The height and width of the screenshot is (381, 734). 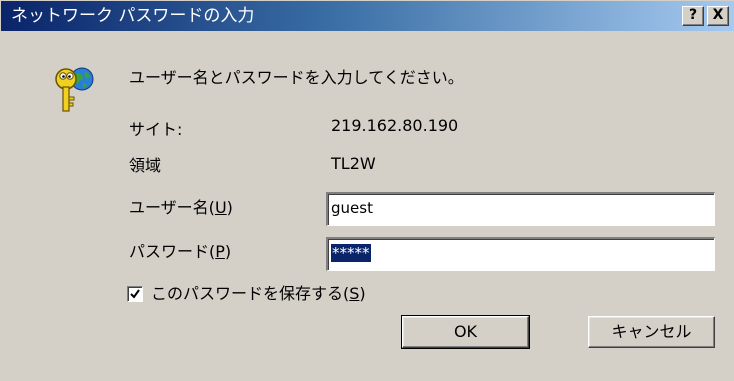 What do you see at coordinates (367, 16) in the screenshot?
I see `title-bar: ネットワーク パスワードの入力 ? X` at bounding box center [367, 16].